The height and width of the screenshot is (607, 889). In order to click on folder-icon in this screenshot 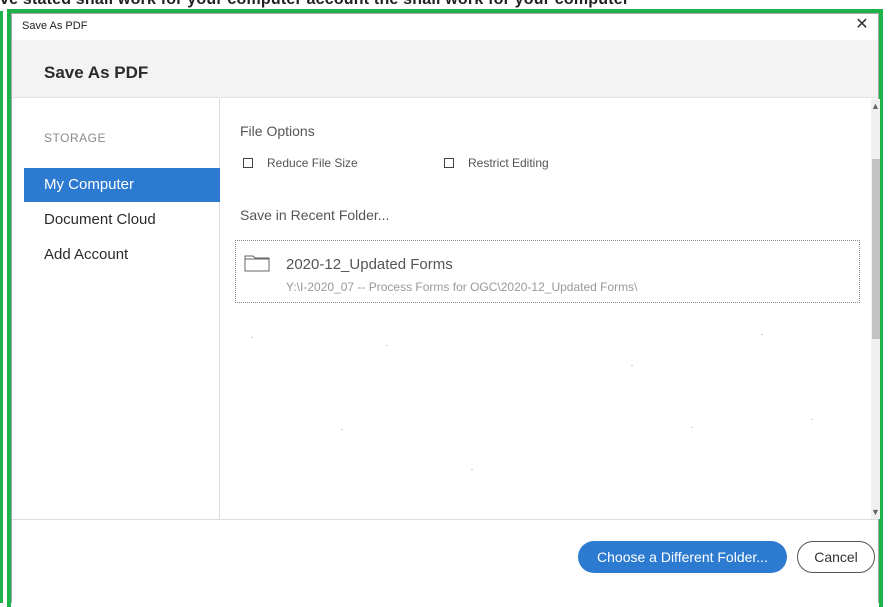, I will do `click(257, 263)`.